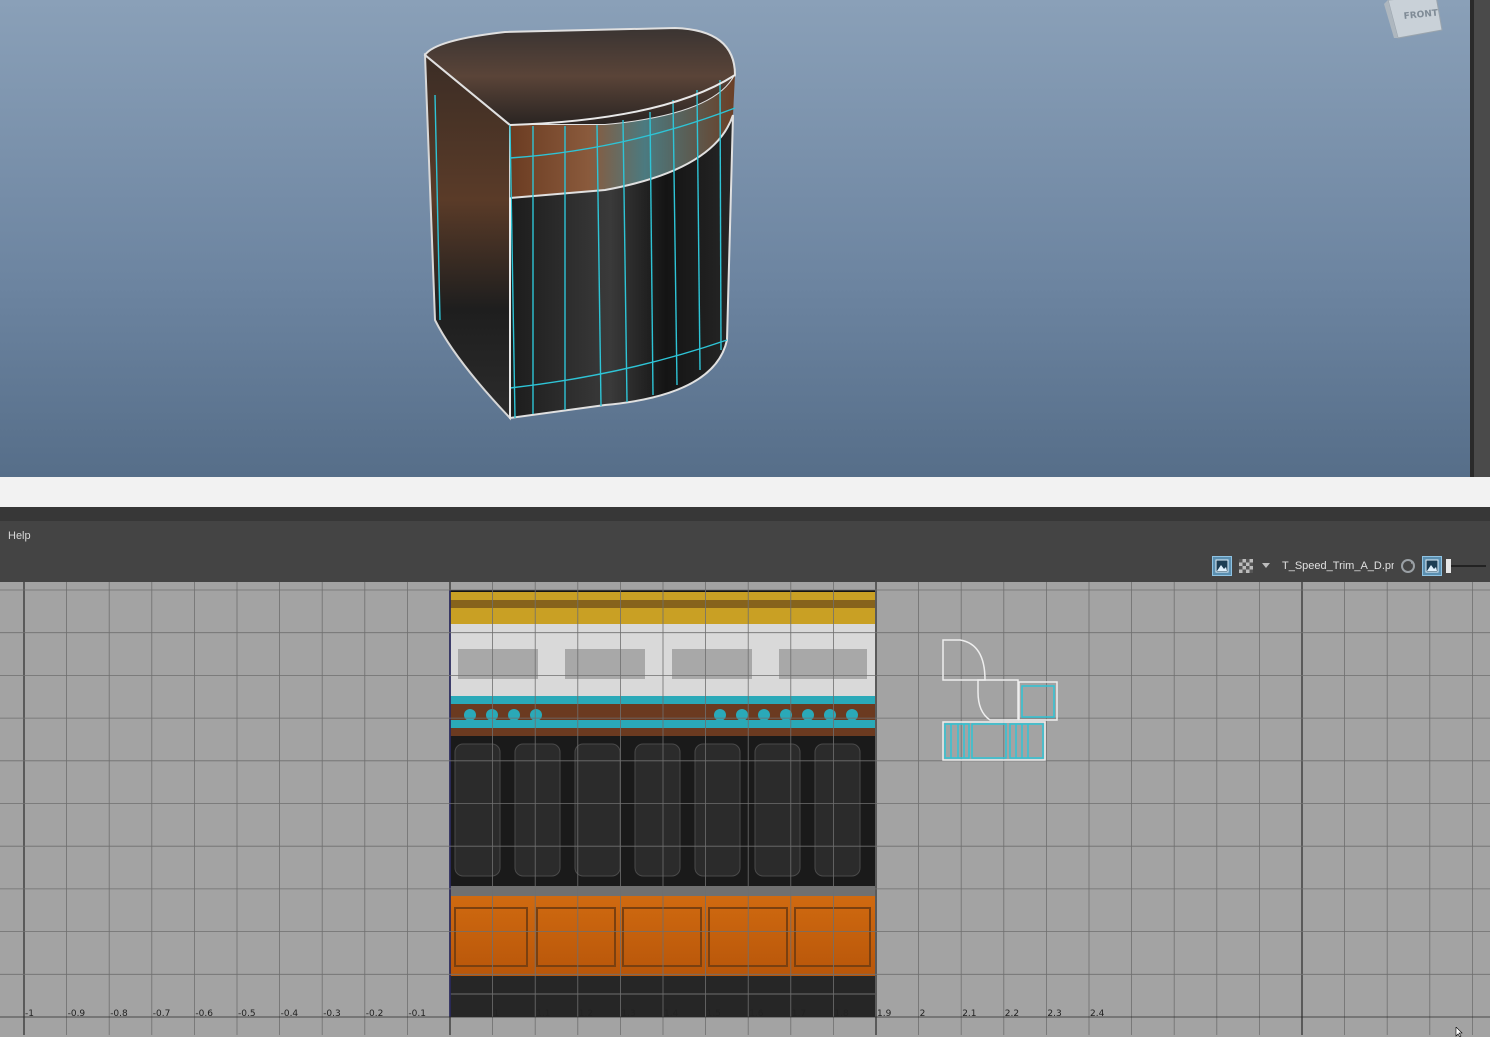 The image size is (1490, 1037). I want to click on u-tick-label: 2.2, so click(1012, 1014).